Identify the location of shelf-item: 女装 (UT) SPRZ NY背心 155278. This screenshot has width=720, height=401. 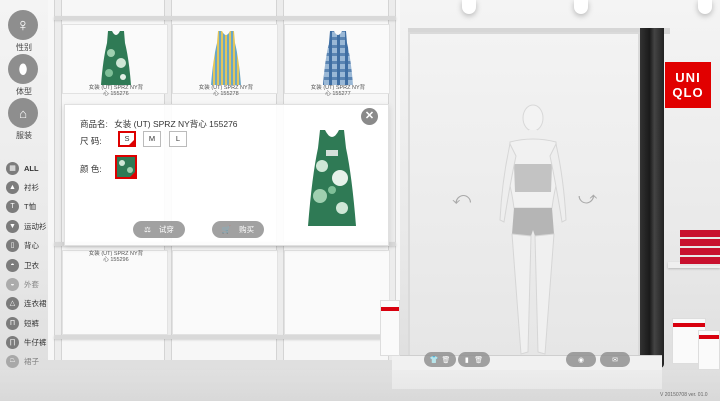
(225, 60).